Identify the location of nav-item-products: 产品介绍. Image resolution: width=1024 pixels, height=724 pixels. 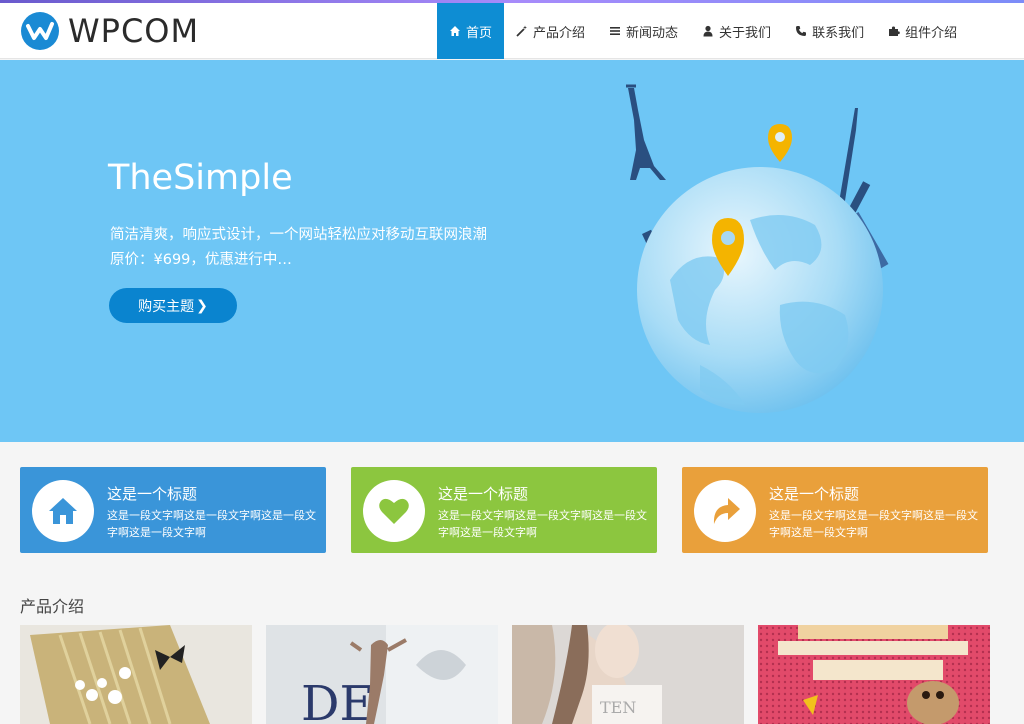
(550, 31).